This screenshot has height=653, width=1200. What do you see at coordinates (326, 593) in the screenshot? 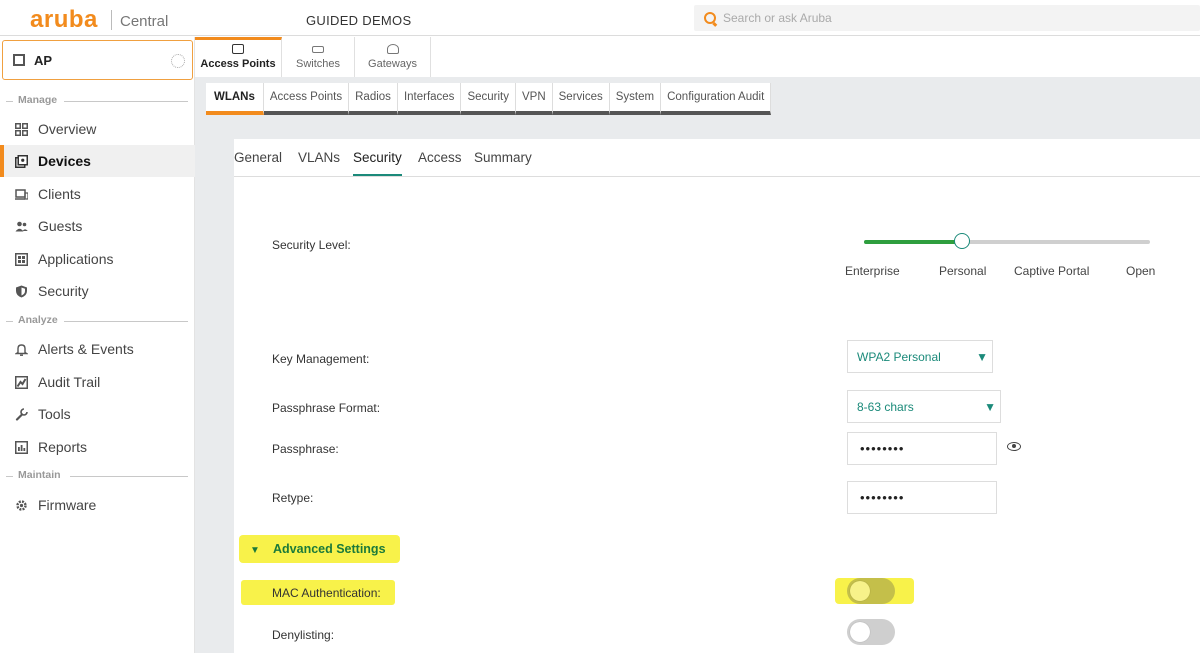
I see `mac-authentication-label: MAC Authentication:` at bounding box center [326, 593].